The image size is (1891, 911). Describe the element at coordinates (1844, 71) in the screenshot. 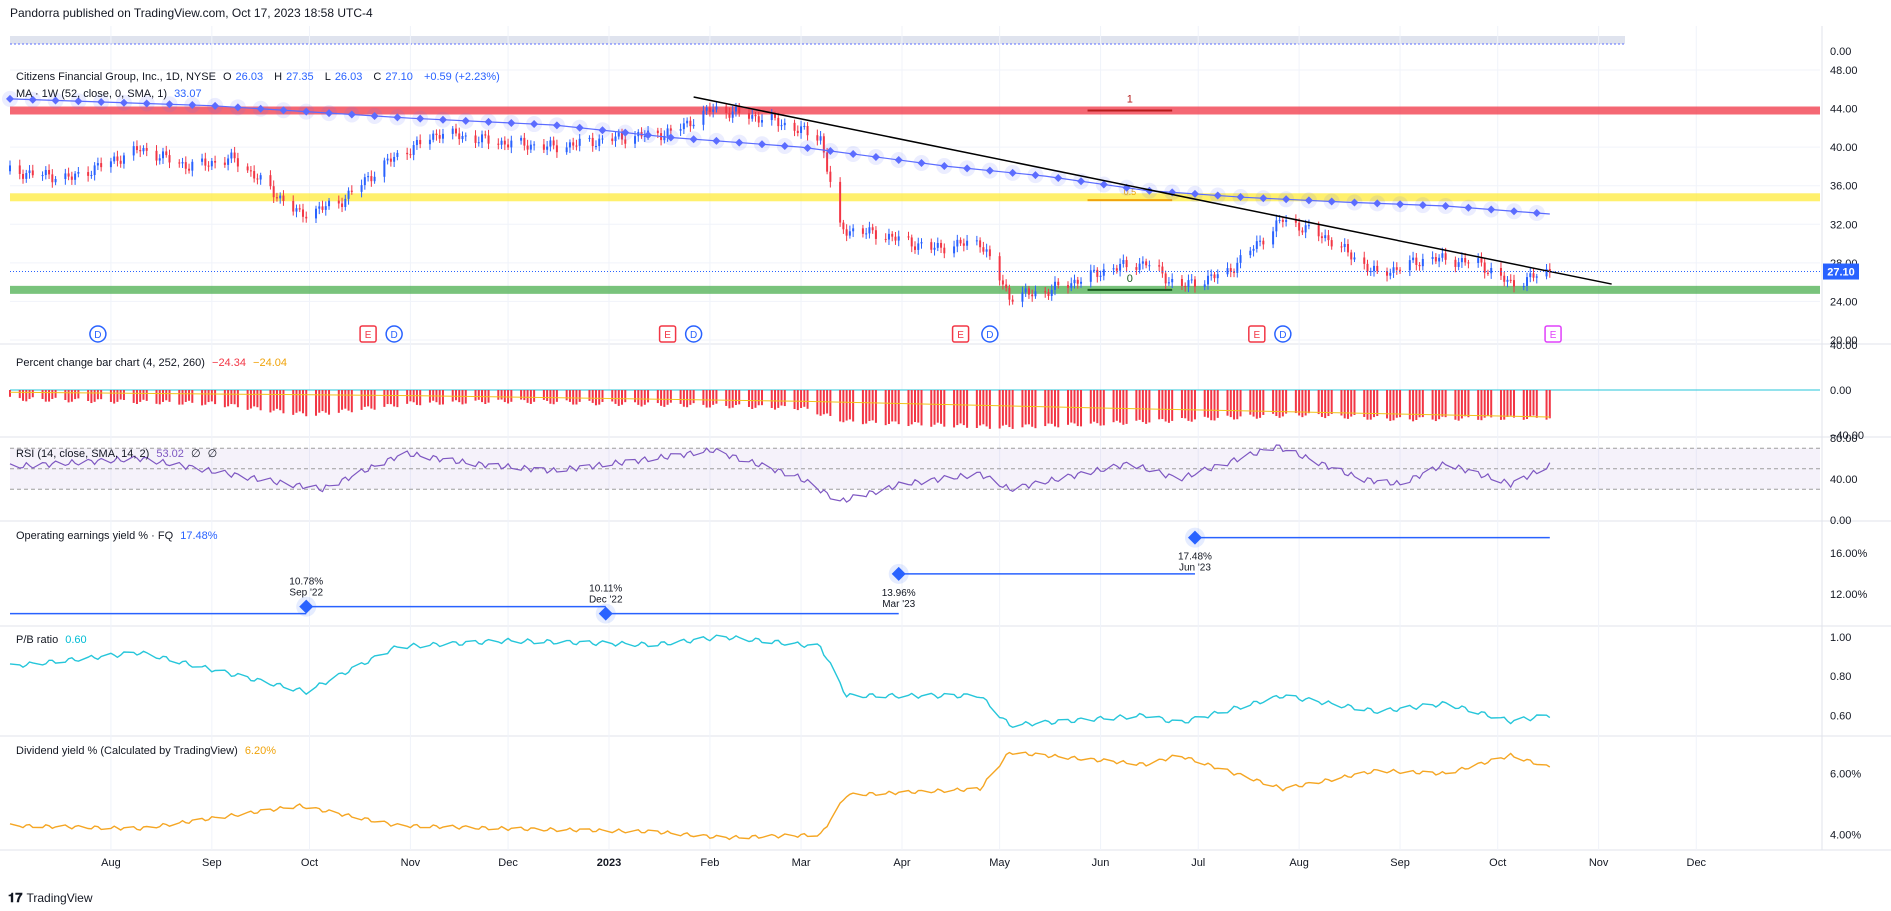

I see `price-axis-tick-label: 48.00` at that location.